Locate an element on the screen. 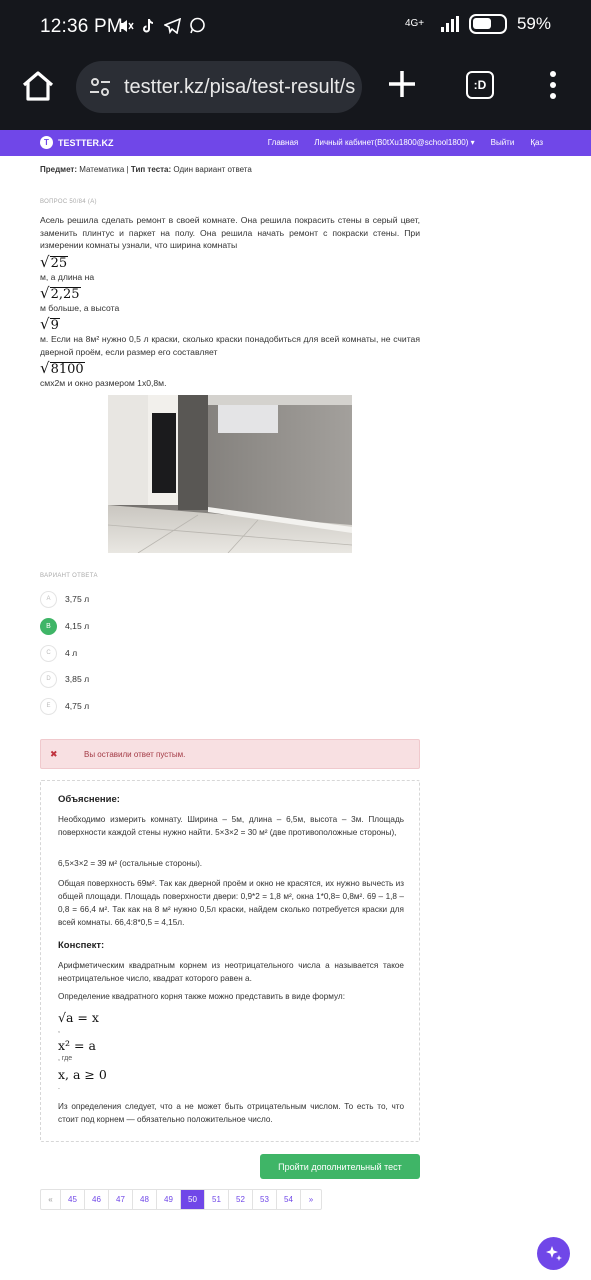 The width and height of the screenshot is (591, 1280). page-link: 52 is located at coordinates (241, 1199).